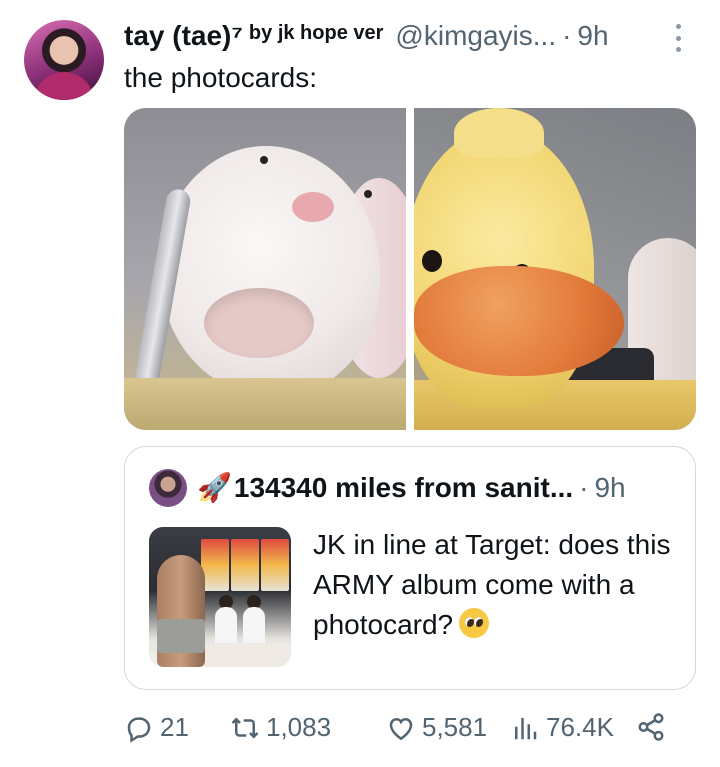  I want to click on share-icon, so click(651, 727).